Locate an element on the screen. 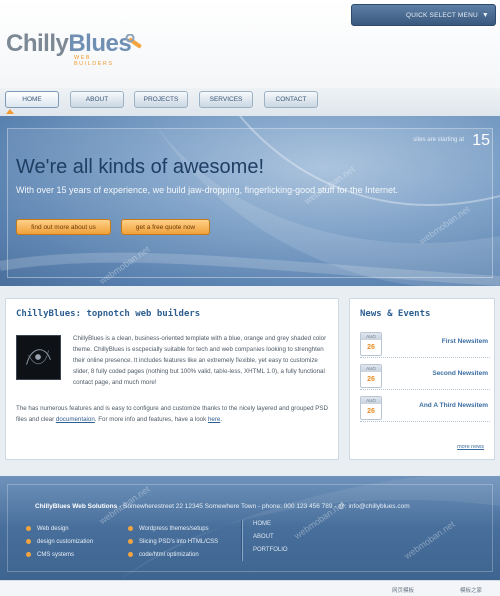 Image resolution: width=500 pixels, height=596 pixels. wrench-icon is located at coordinates (133, 41).